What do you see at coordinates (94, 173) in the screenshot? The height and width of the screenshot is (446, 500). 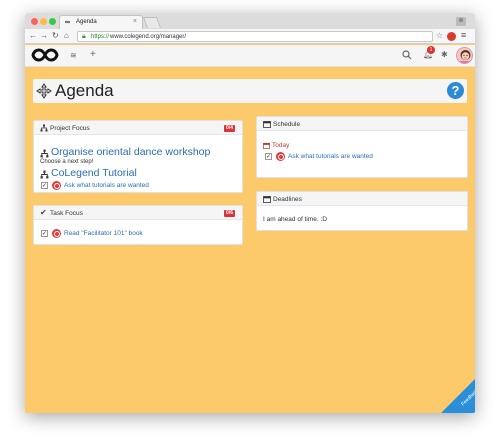 I see `project-link: CoLegend Tutorial` at bounding box center [94, 173].